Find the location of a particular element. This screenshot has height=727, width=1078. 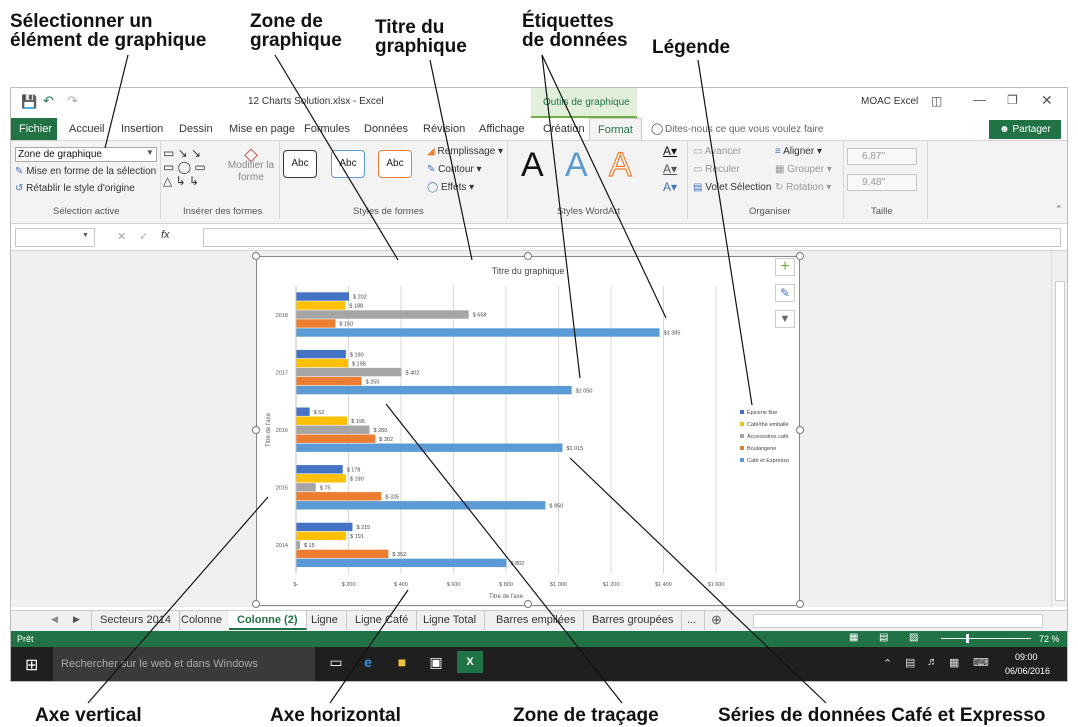

leader-select-element is located at coordinates (116, 101).